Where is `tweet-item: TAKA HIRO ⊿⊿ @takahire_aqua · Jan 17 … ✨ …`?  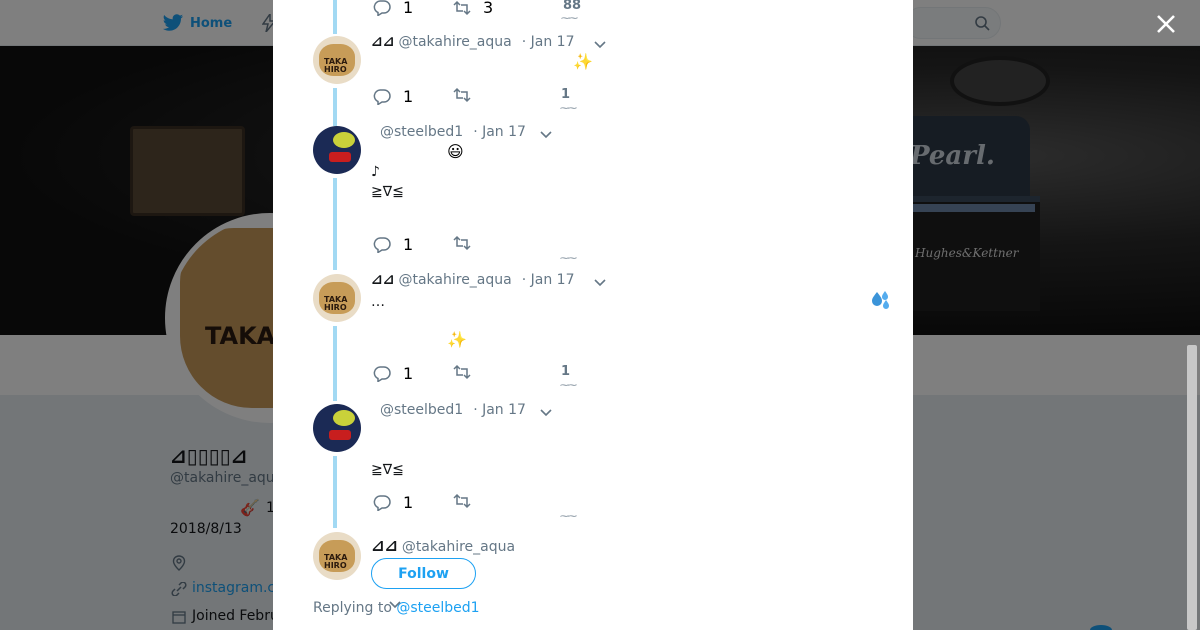
tweet-item: TAKA HIRO ⊿⊿ @takahire_aqua · Jan 17 … ✨ … is located at coordinates (603, 337).